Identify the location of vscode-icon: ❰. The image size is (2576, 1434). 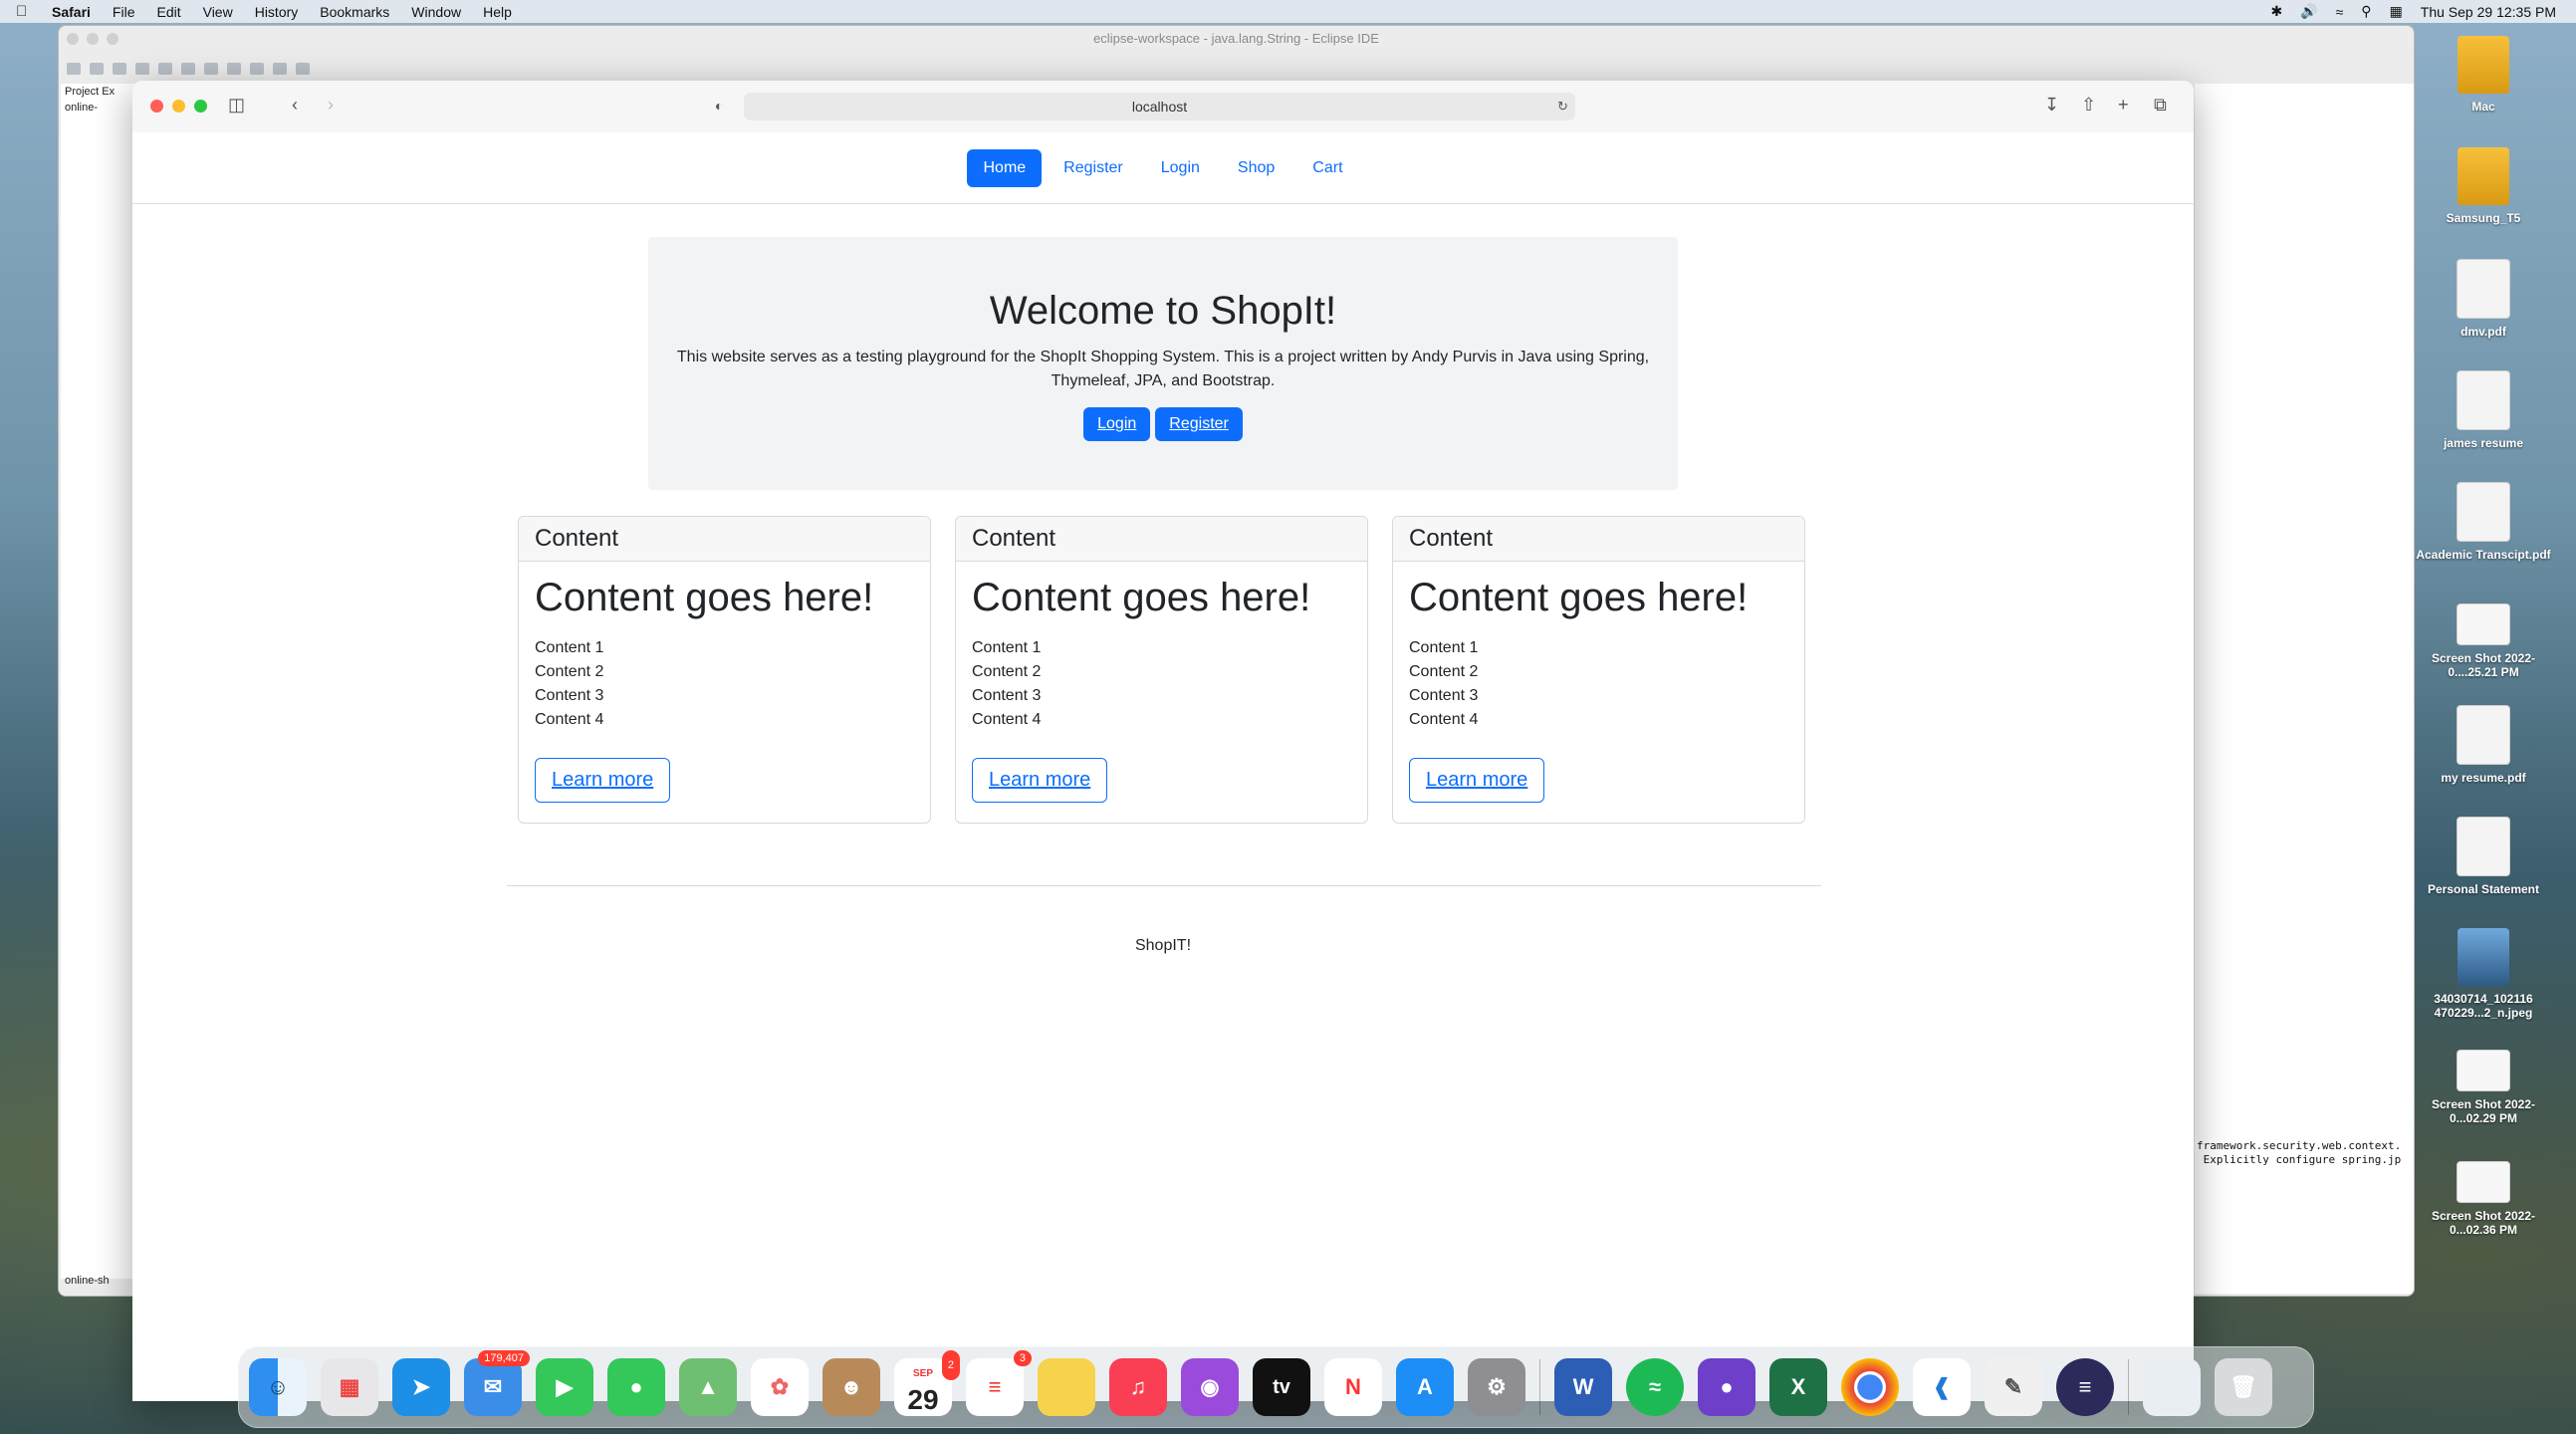
(1942, 1387).